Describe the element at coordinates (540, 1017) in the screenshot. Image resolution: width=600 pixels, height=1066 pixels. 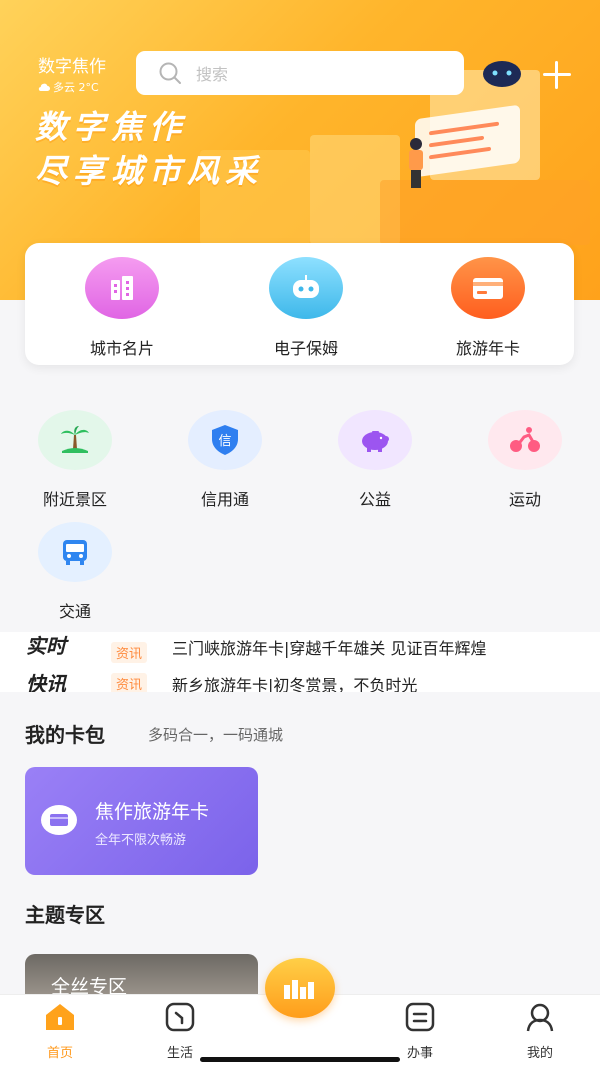
I see `user-icon` at that location.